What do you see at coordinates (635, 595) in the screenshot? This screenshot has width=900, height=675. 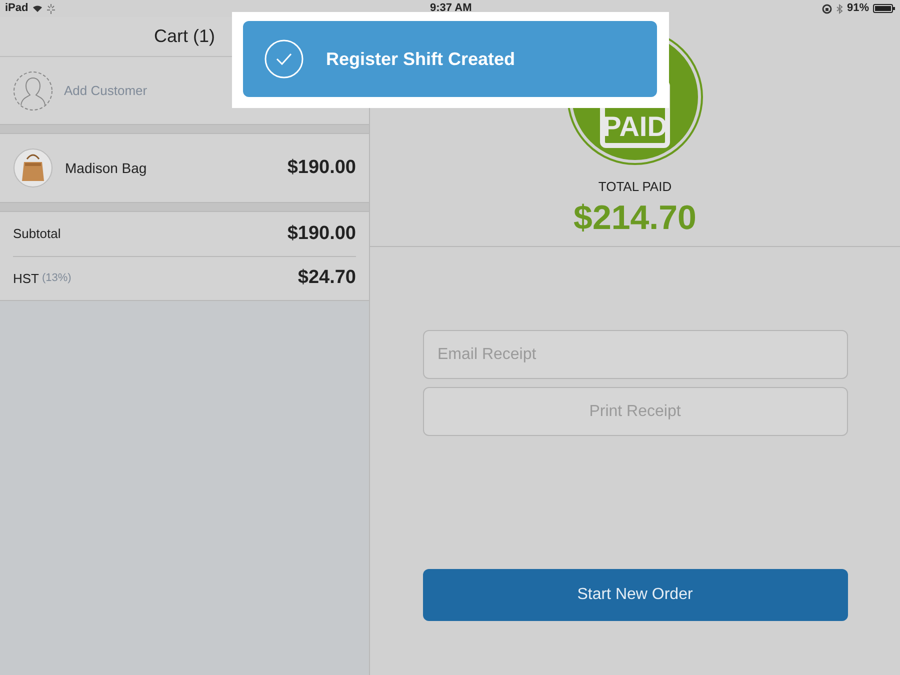 I see `start-new-order-button: Start New Order` at bounding box center [635, 595].